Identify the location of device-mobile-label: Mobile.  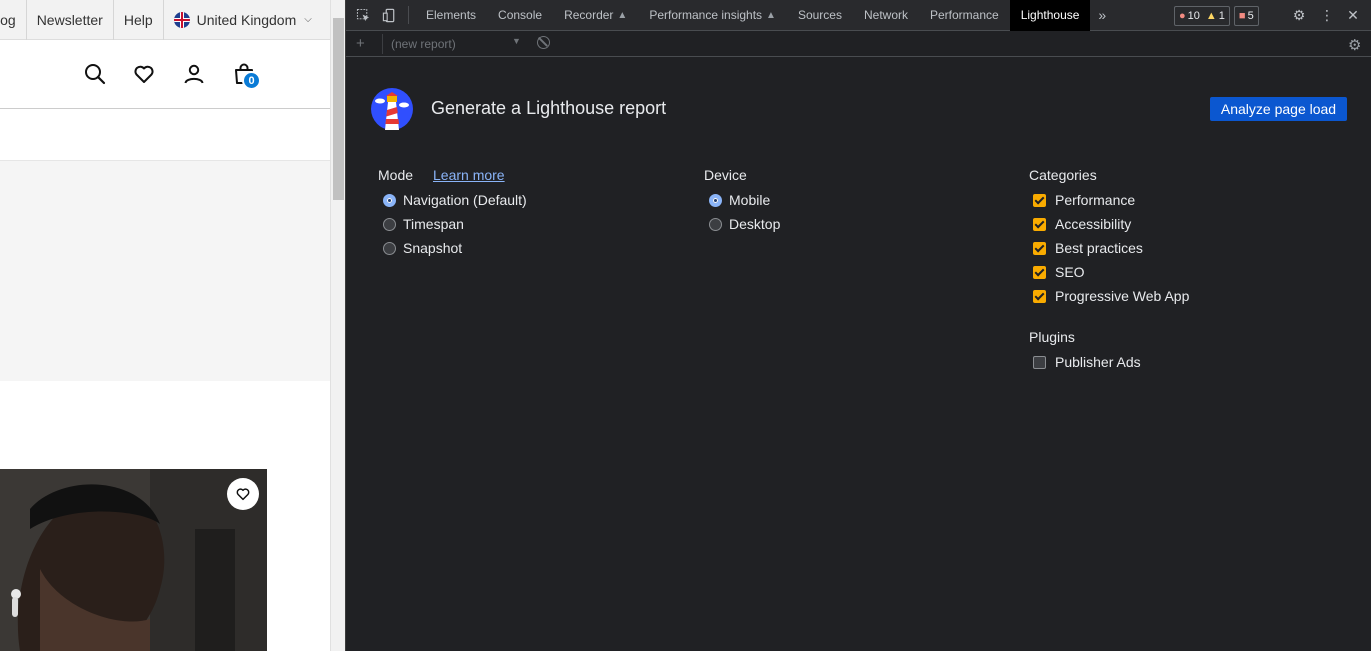
(750, 200).